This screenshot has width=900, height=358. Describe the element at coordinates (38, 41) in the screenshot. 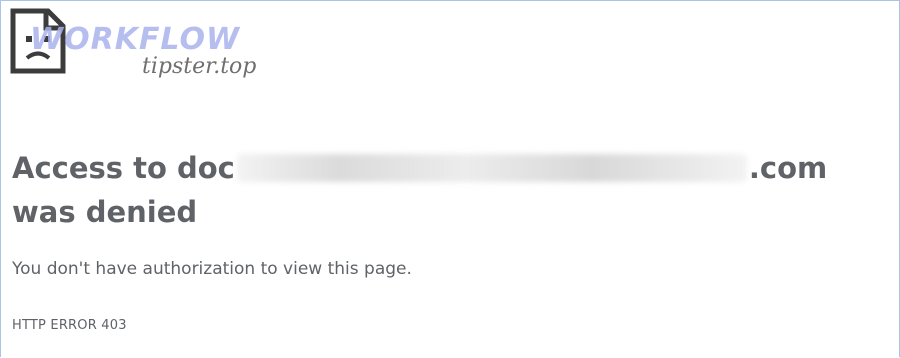

I see `sad-document-icon` at that location.